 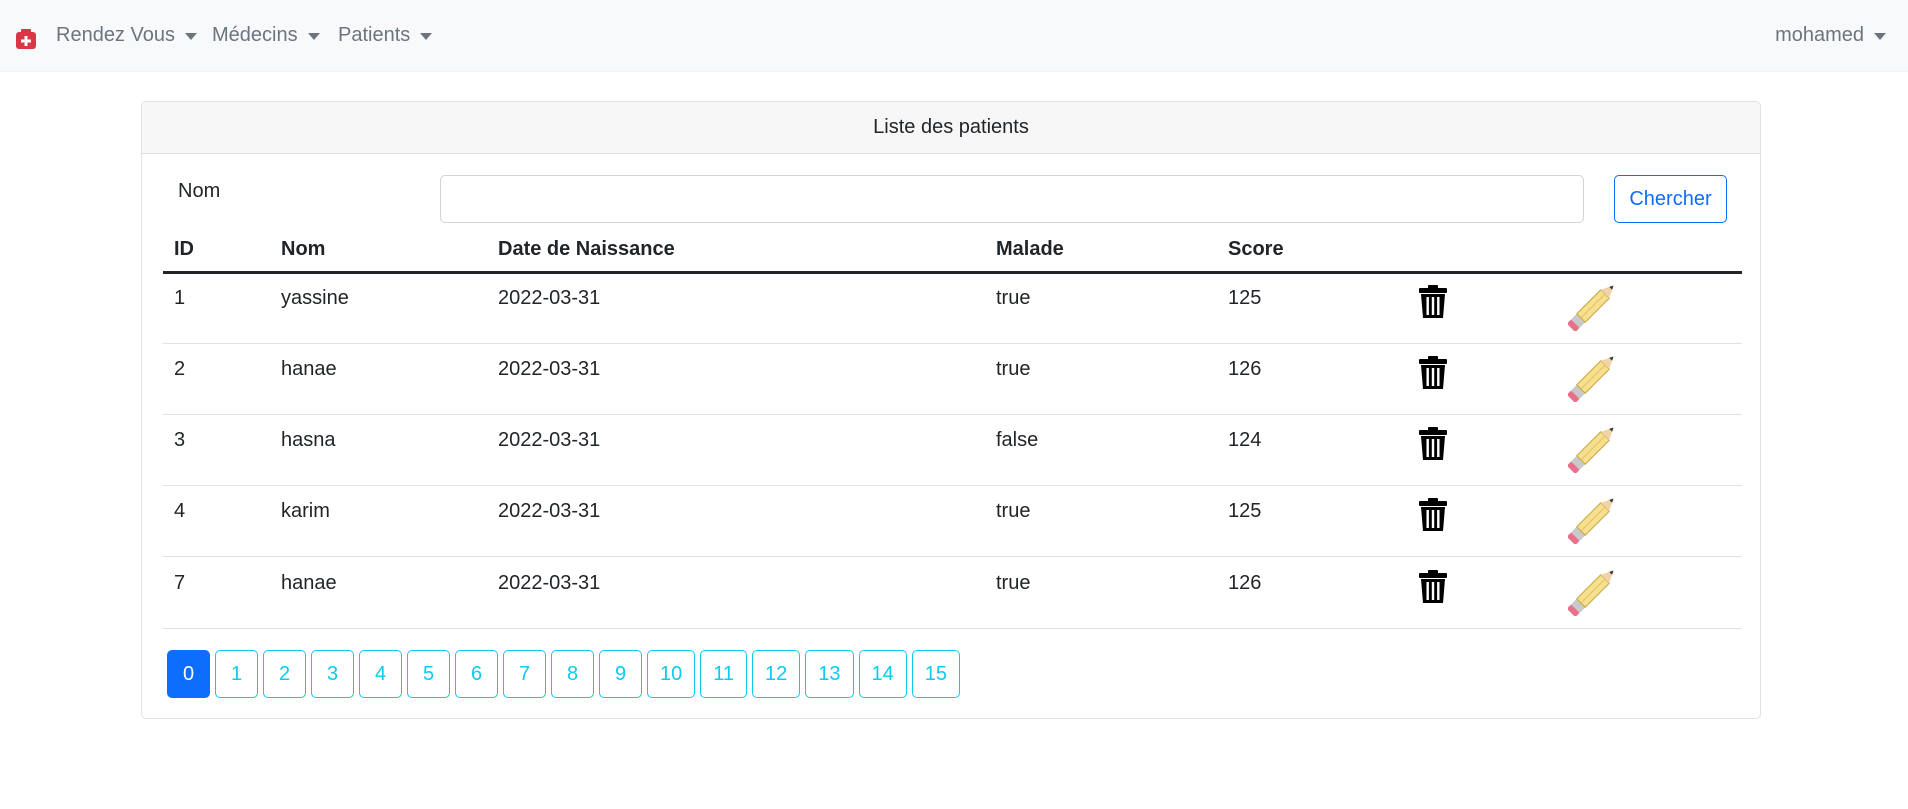 I want to click on nav-label: Médecins, so click(x=255, y=35).